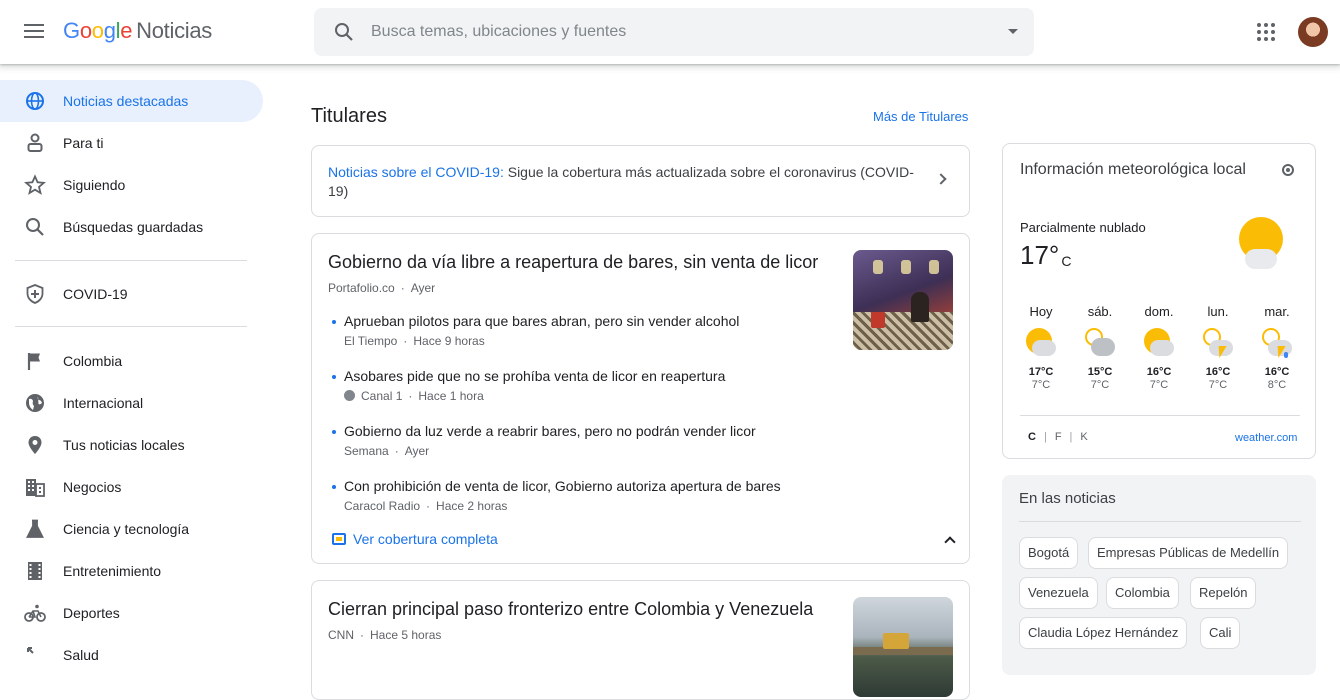 Image resolution: width=1340 pixels, height=700 pixels. What do you see at coordinates (35, 571) in the screenshot?
I see `film-icon` at bounding box center [35, 571].